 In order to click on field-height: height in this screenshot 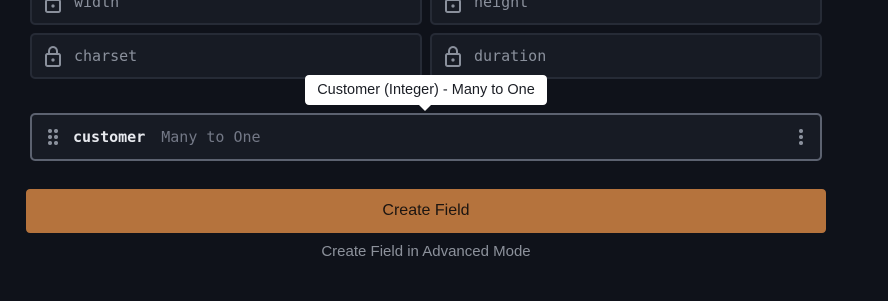, I will do `click(626, 12)`.